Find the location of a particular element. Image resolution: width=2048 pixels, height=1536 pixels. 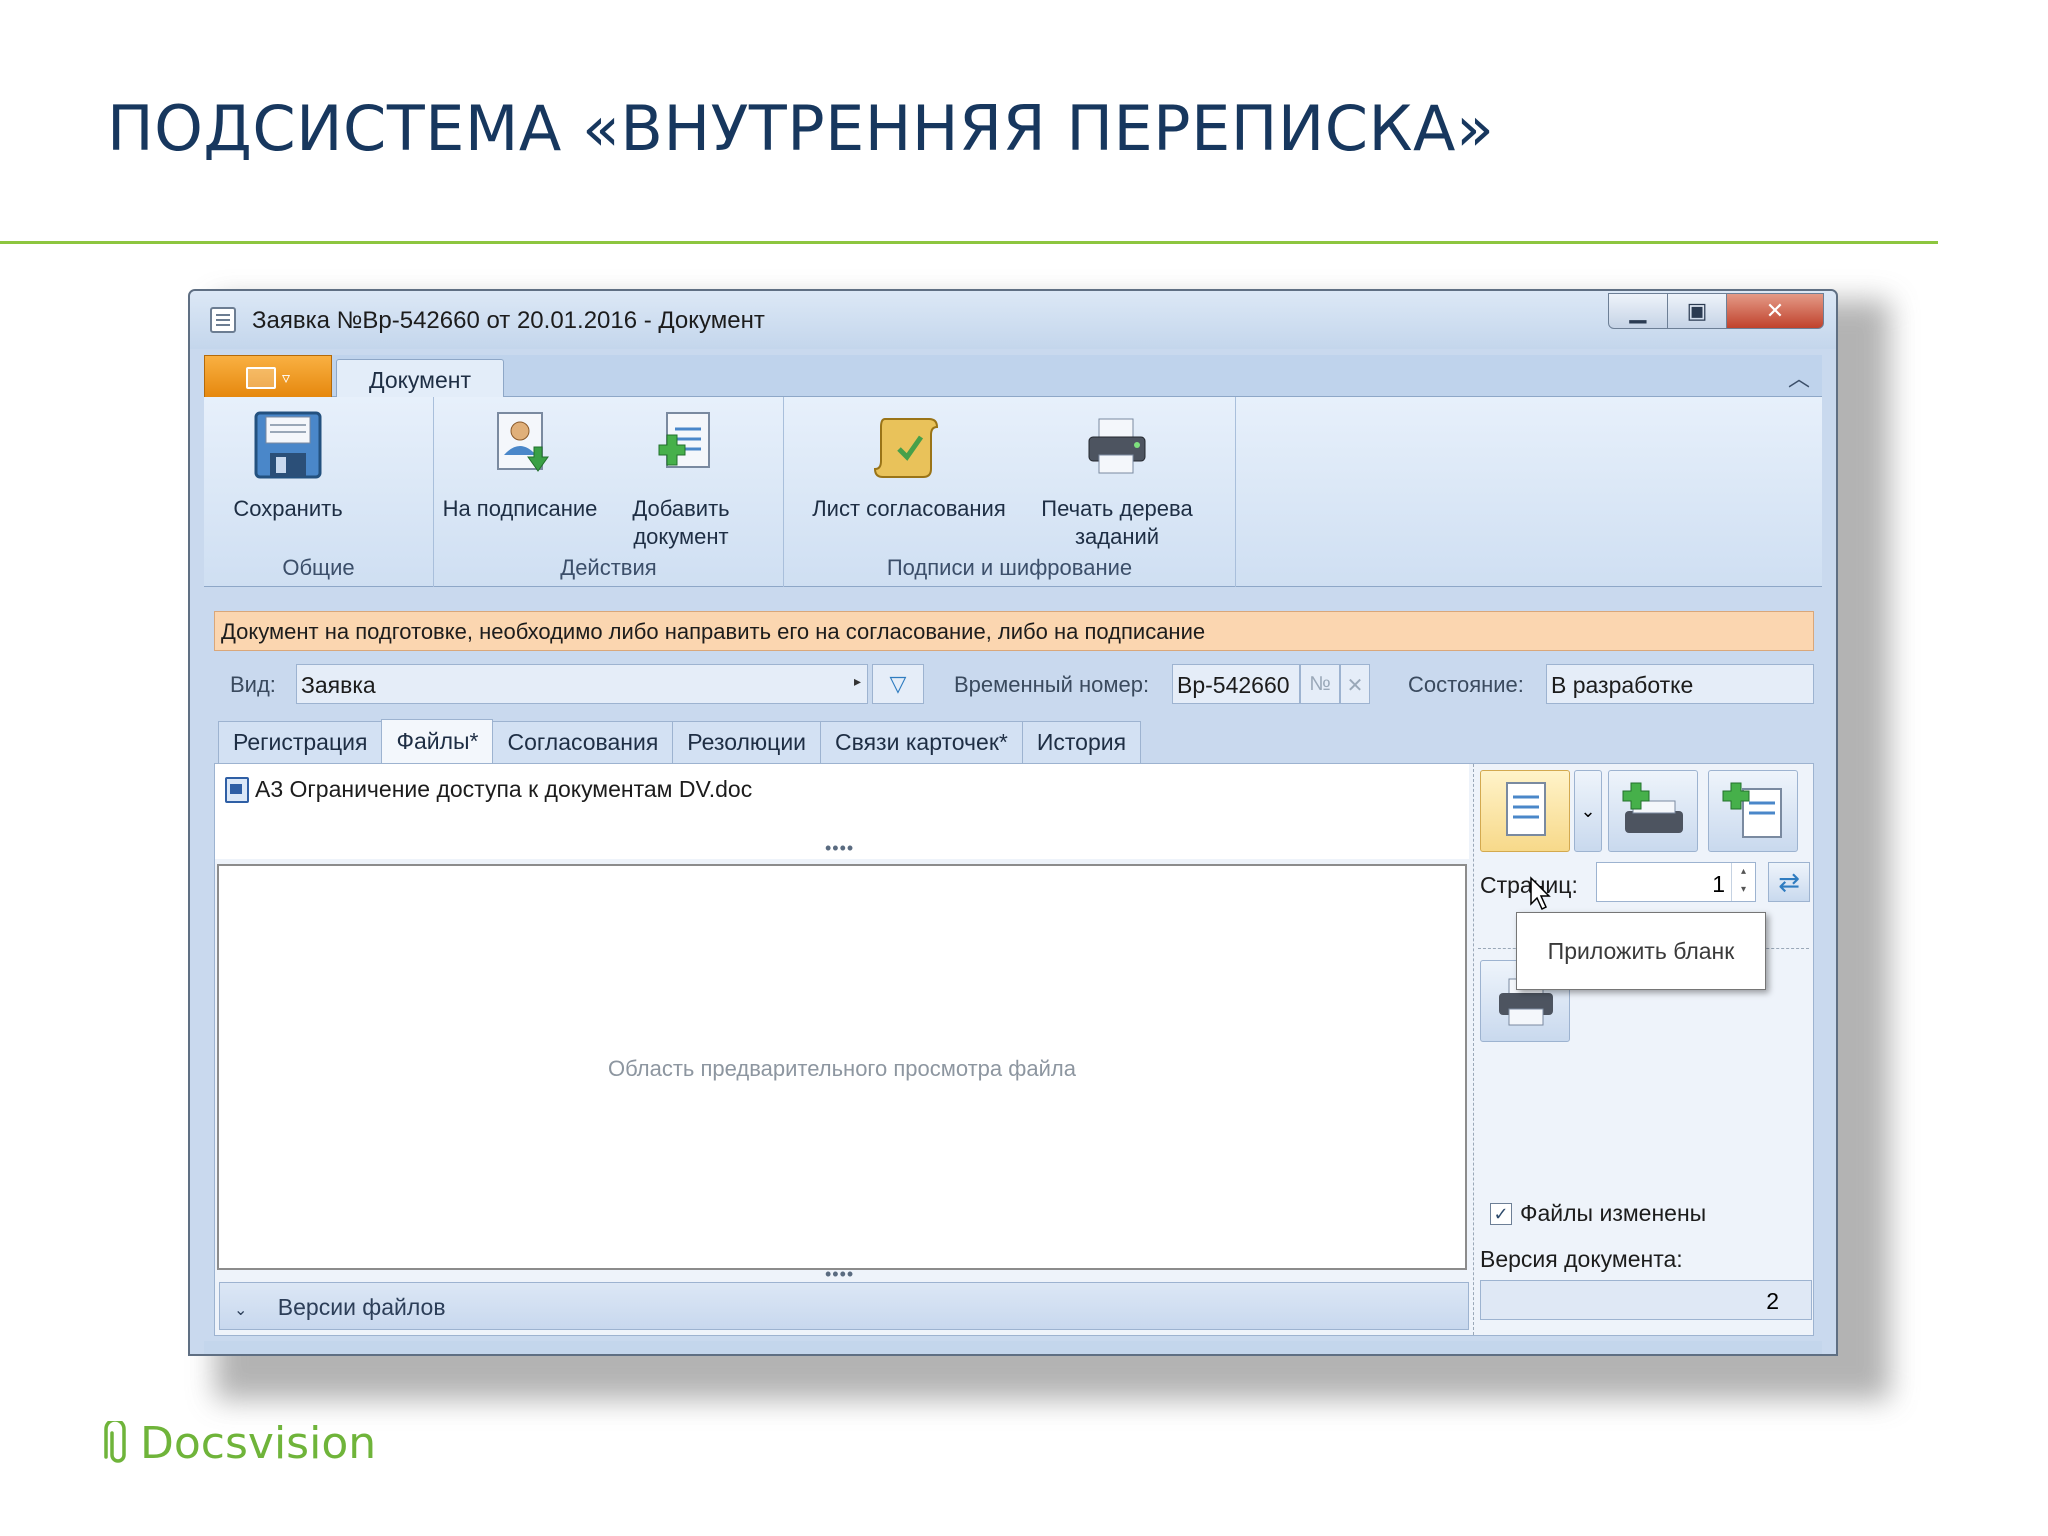

kind-combobox: Заявка ▸ is located at coordinates (582, 684).